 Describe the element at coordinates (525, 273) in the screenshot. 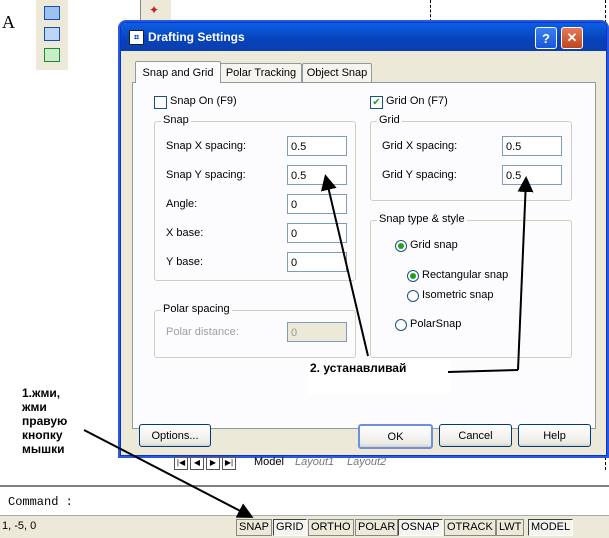

I see `arrow-to-grid-y` at that location.